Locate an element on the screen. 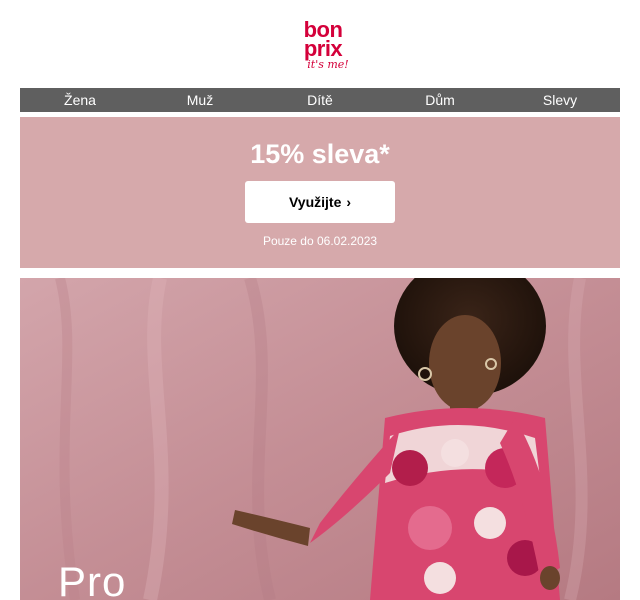  nav-item-slevy: Slevy is located at coordinates (560, 100).